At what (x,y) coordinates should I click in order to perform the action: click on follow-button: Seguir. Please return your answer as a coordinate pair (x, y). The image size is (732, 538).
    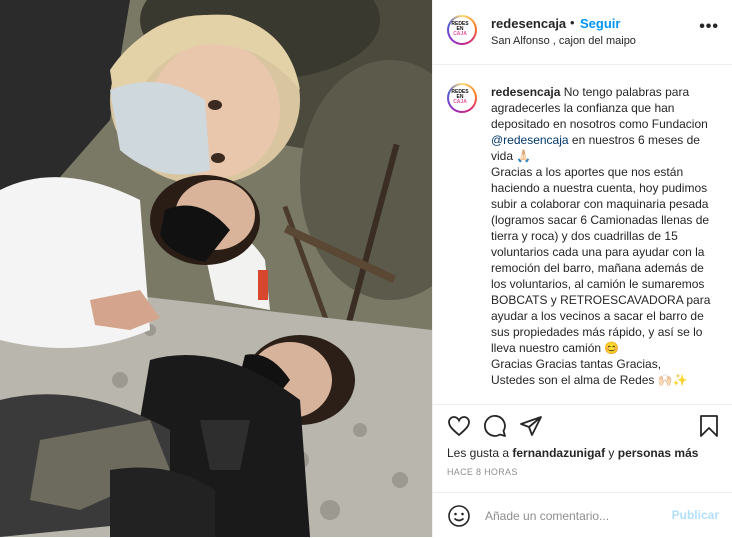
    Looking at the image, I should click on (600, 23).